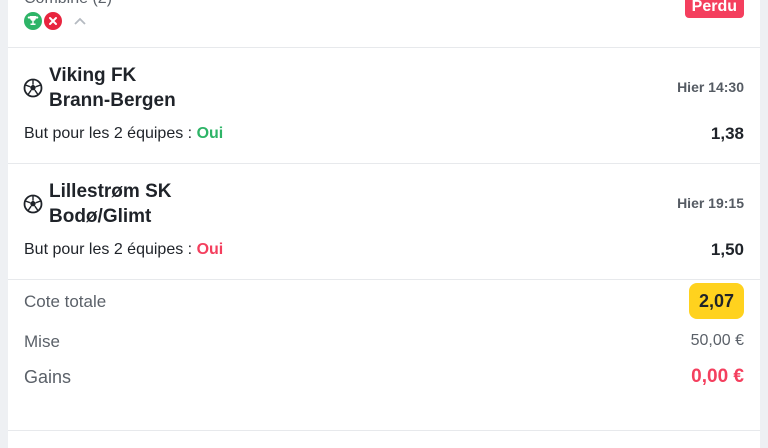 The height and width of the screenshot is (448, 768). What do you see at coordinates (384, 24) in the screenshot?
I see `bet-header: Combiné (2) Perdu` at bounding box center [384, 24].